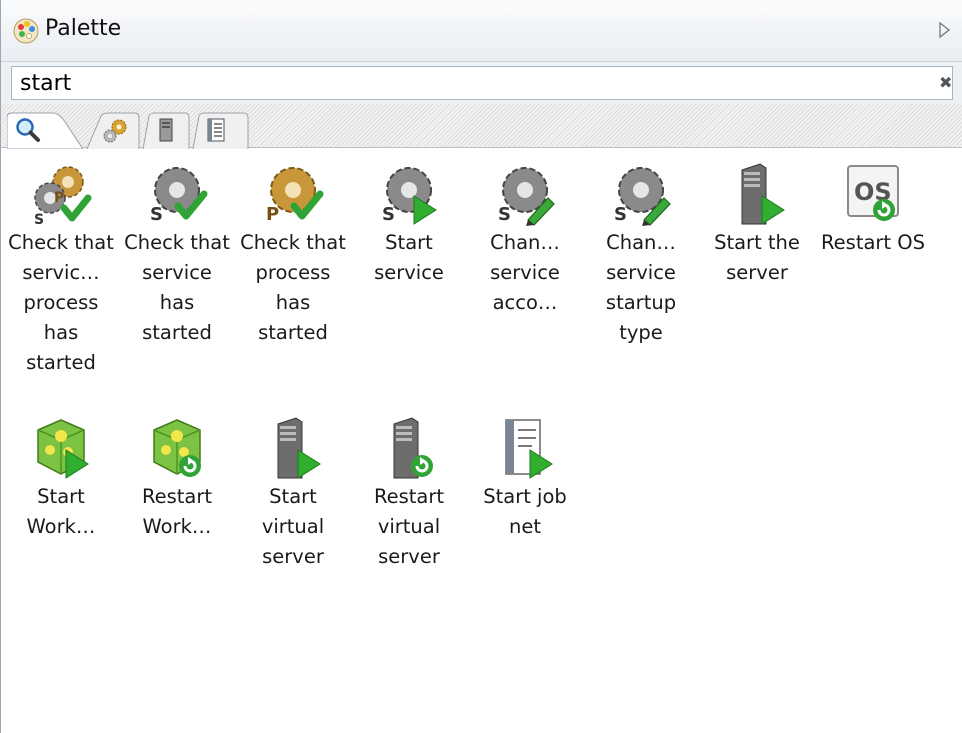 Image resolution: width=962 pixels, height=733 pixels. What do you see at coordinates (872, 242) in the screenshot?
I see `item-label: Restart OS` at bounding box center [872, 242].